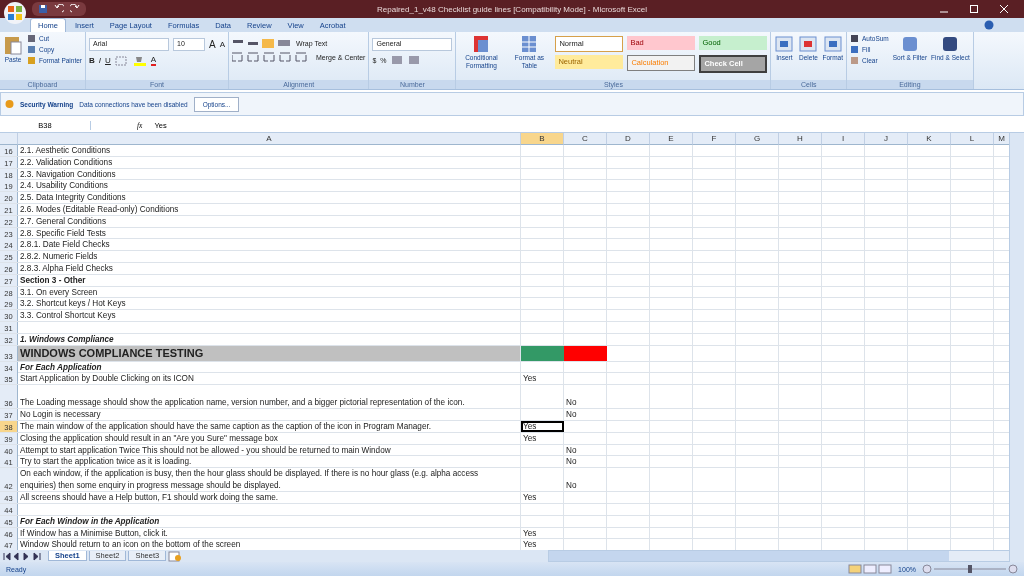  I want to click on zoom-thumb, so click(970, 569).